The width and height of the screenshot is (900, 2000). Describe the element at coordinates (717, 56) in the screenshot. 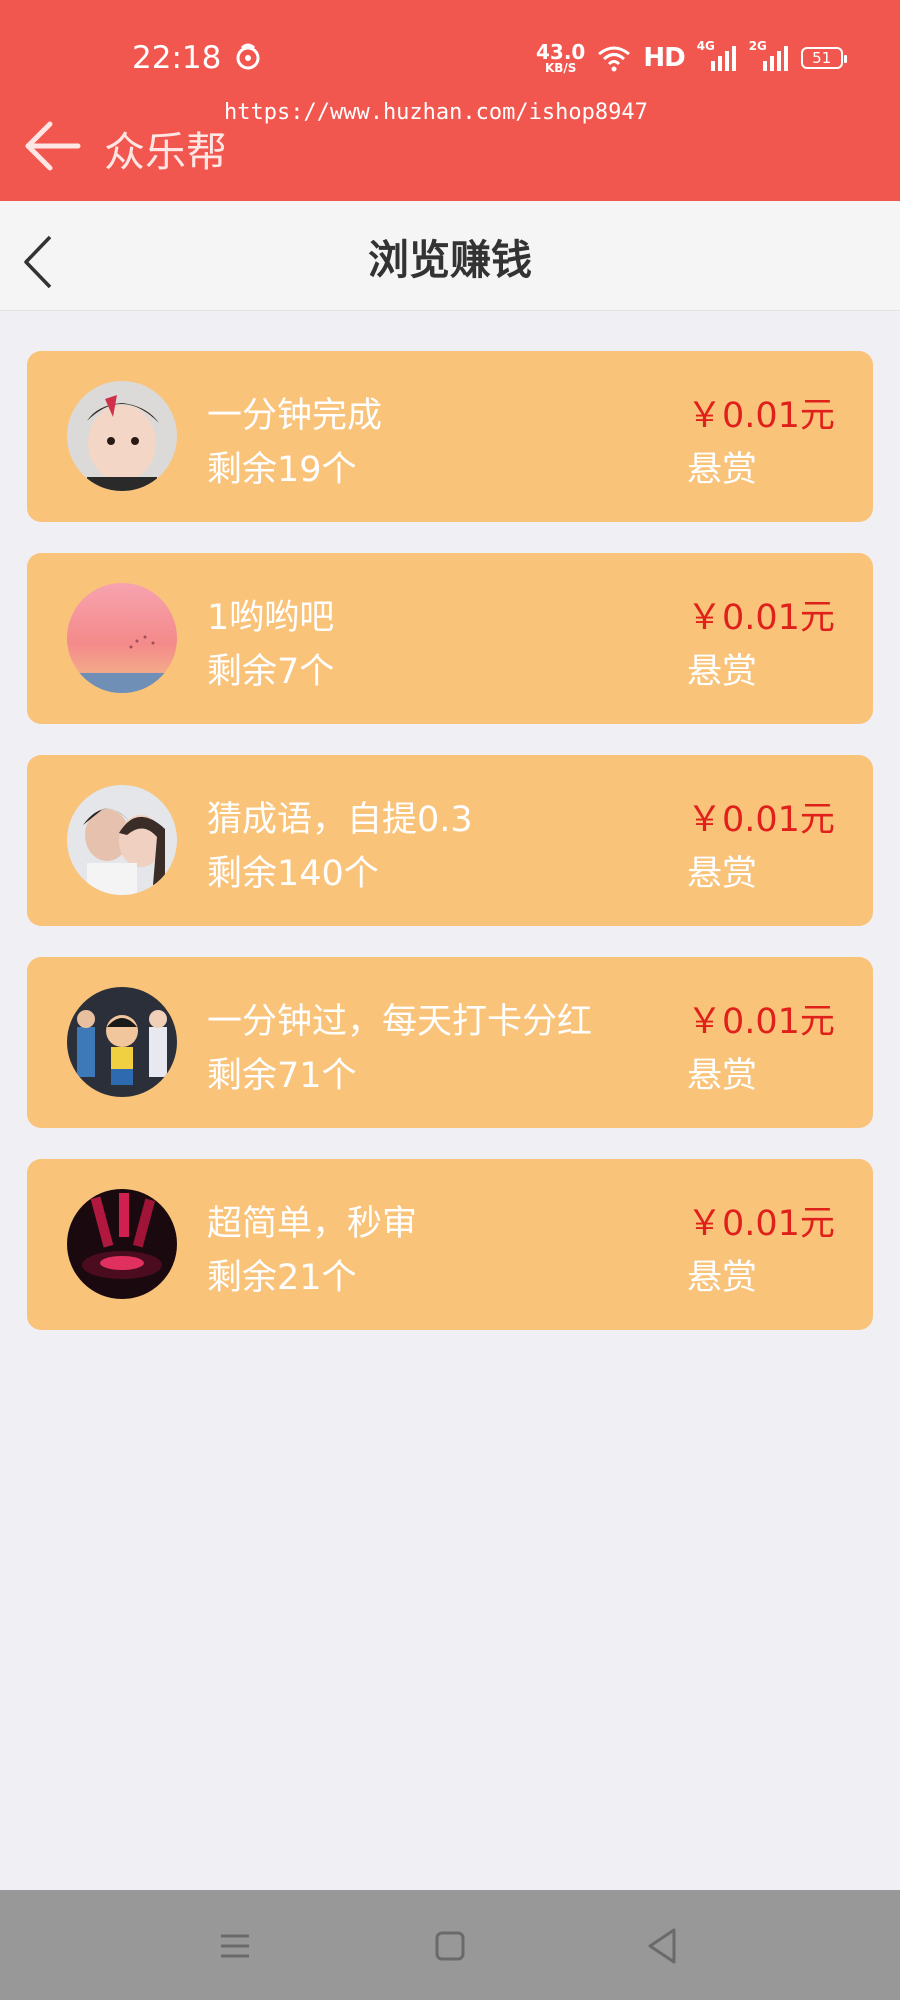

I see `signal-4g-icon: 4G` at that location.